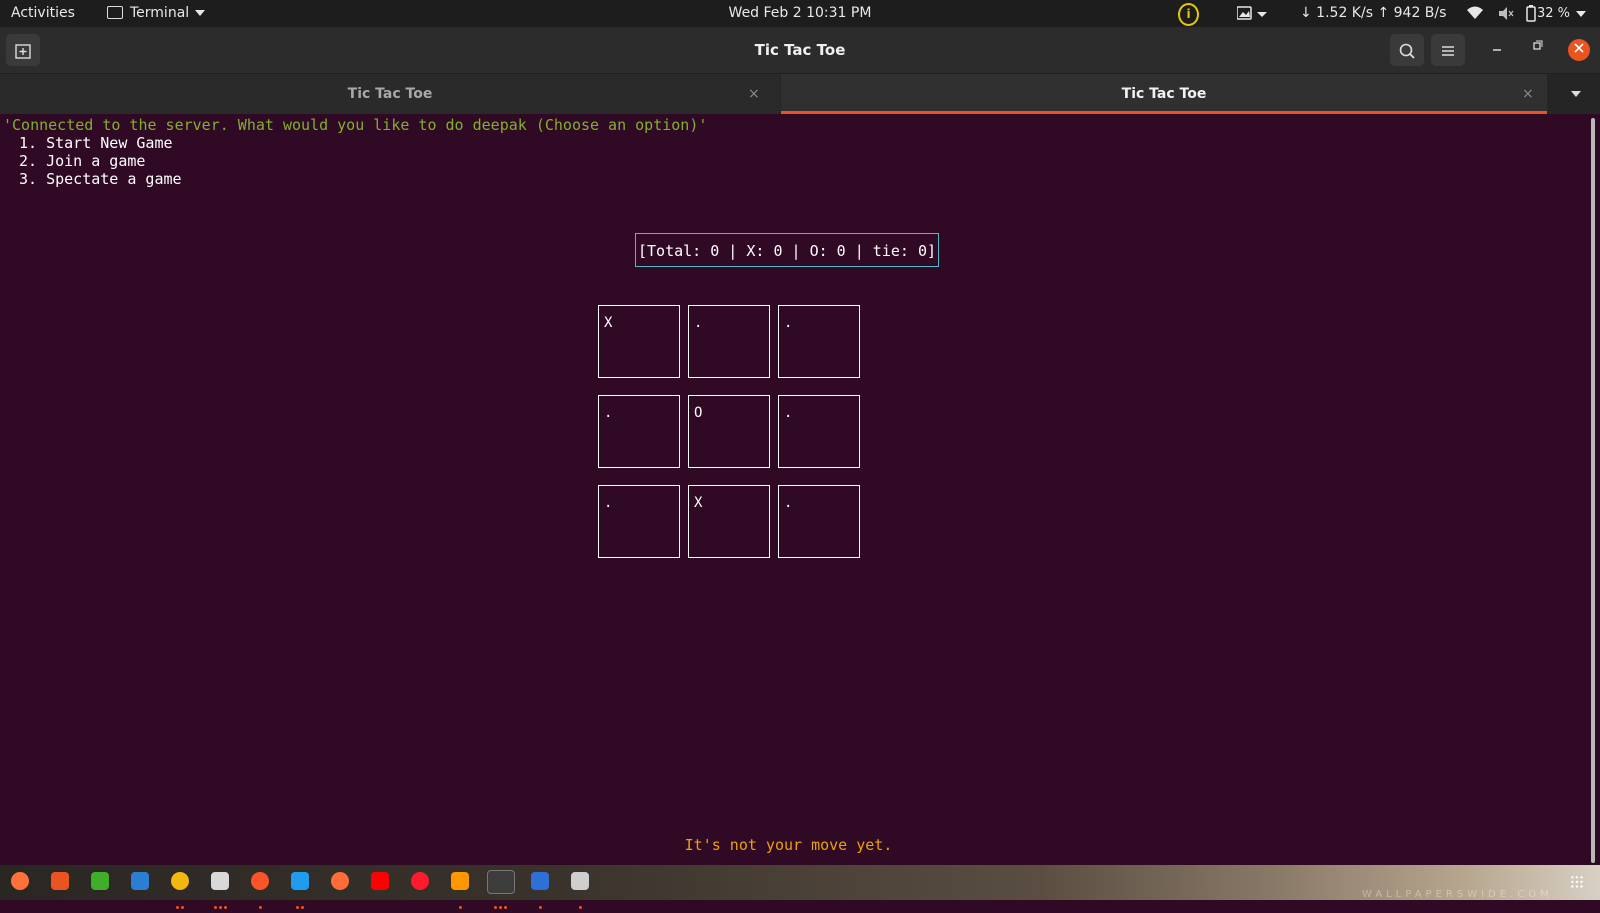 This screenshot has height=913, width=1600. Describe the element at coordinates (800, 887) in the screenshot. I see `dock: WALLPAPERSWIDE.COM` at that location.